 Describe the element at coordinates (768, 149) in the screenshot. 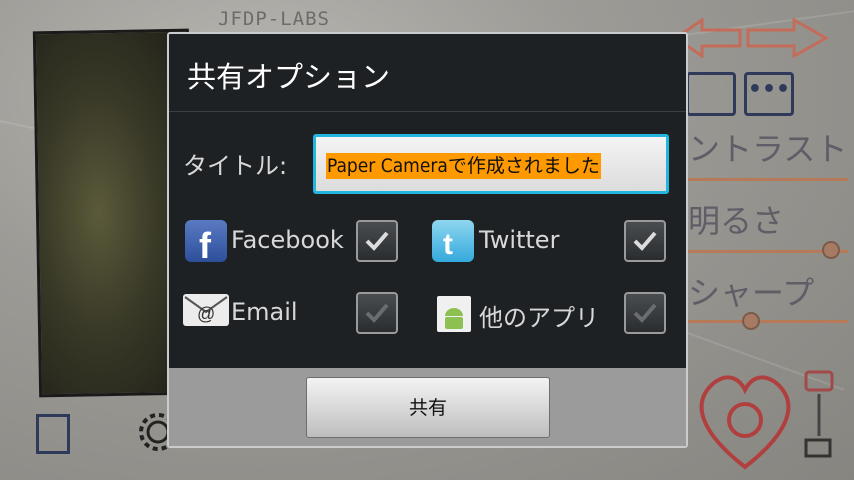

I see `contrast-label: ントラスト` at that location.